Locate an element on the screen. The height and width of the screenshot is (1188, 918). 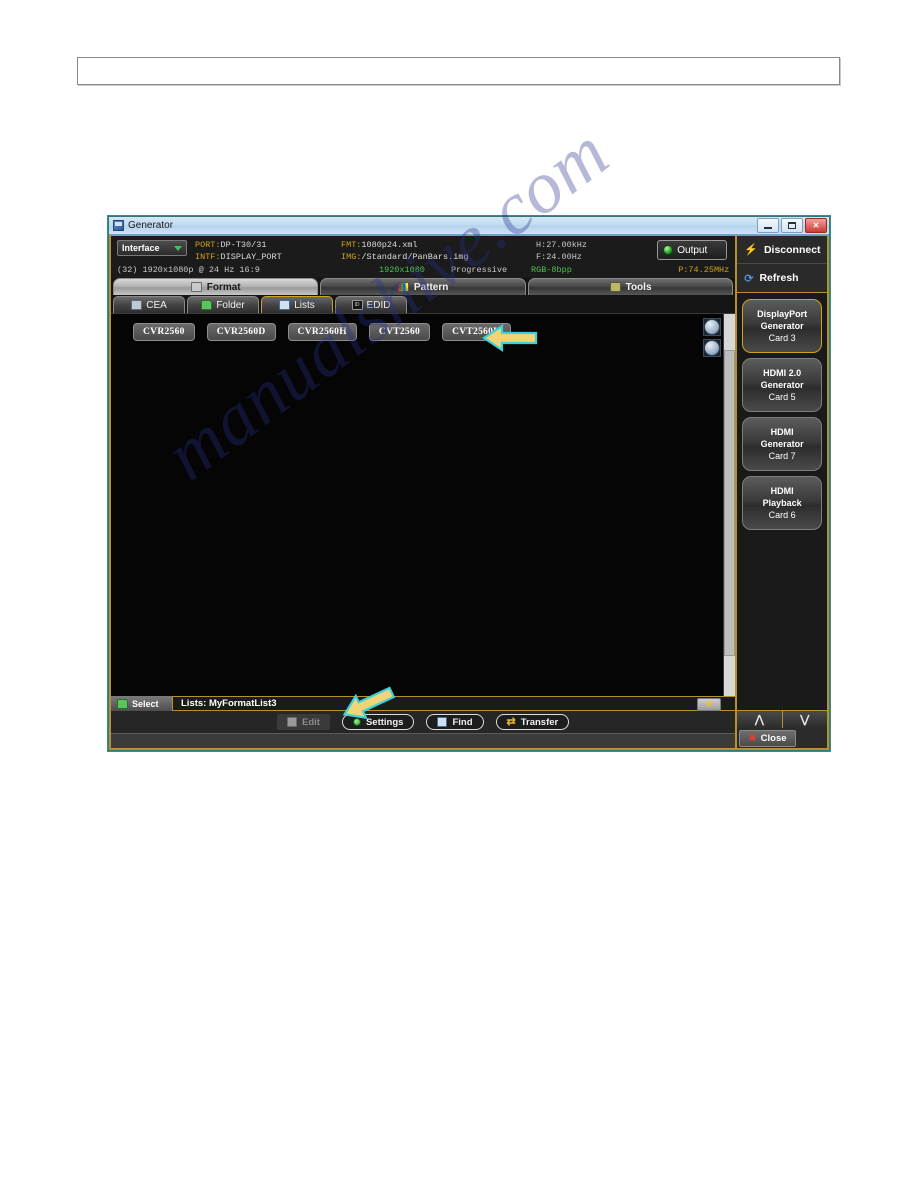
format-chip-cvr2560: CVR2560 is located at coordinates (164, 332).